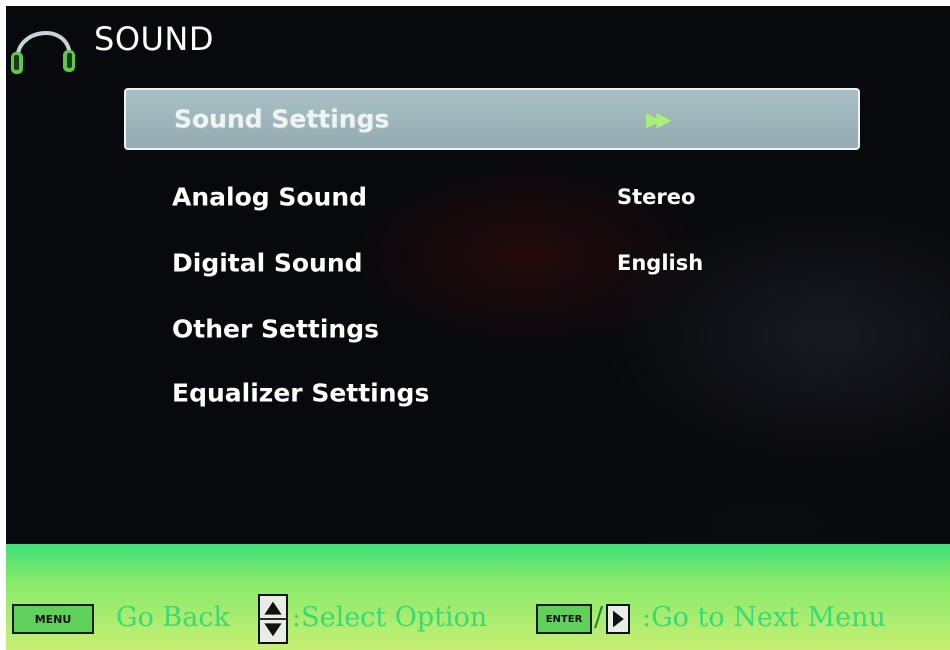 The image size is (950, 650). Describe the element at coordinates (492, 329) in the screenshot. I see `menu-item-other-settings: Other Settings` at that location.